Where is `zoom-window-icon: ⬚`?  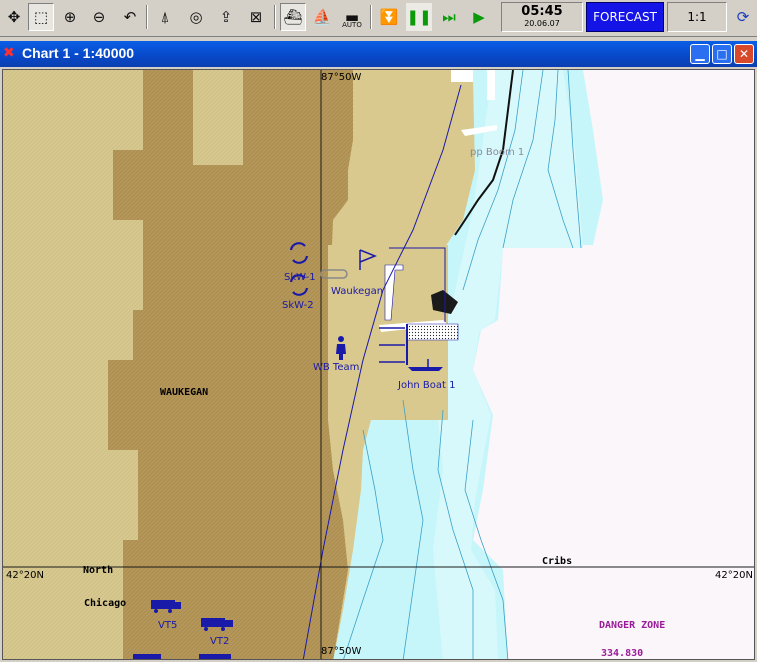
zoom-window-icon: ⬚ is located at coordinates (41, 17).